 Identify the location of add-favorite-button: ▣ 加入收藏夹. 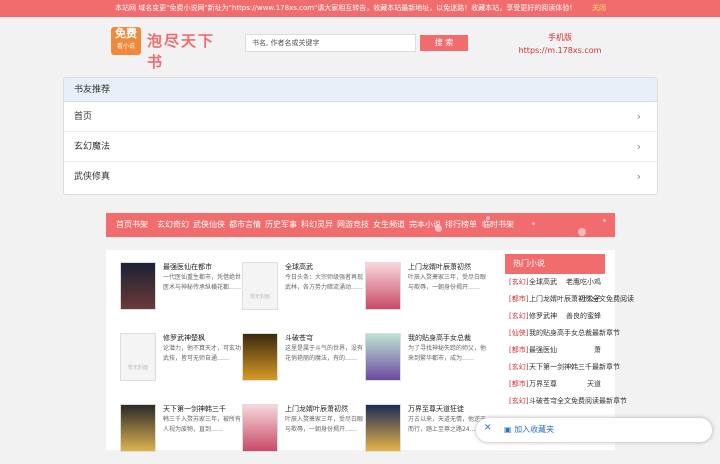
(529, 429).